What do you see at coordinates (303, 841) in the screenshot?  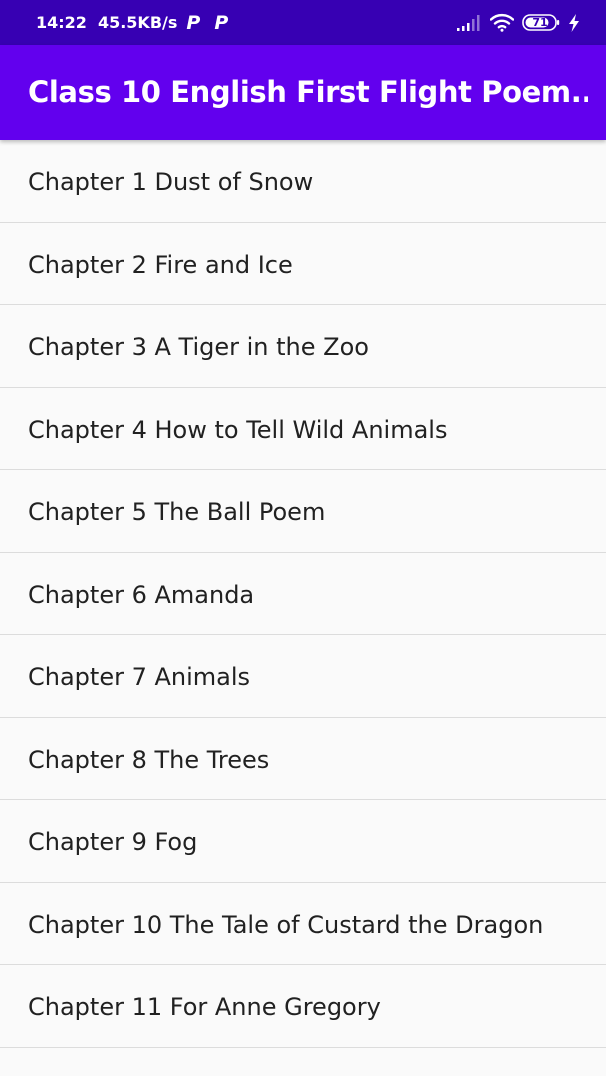 I see `chapter-list-item: Chapter 9 Fog` at bounding box center [303, 841].